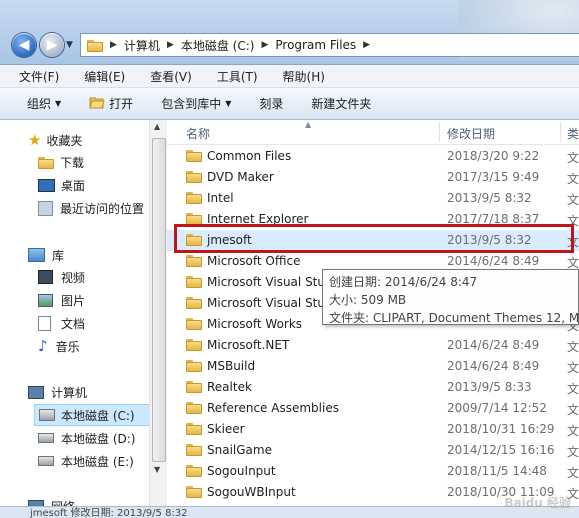  I want to click on status-text: jmesoft 修改日期: 2013/9/5 8:32, so click(109, 513).